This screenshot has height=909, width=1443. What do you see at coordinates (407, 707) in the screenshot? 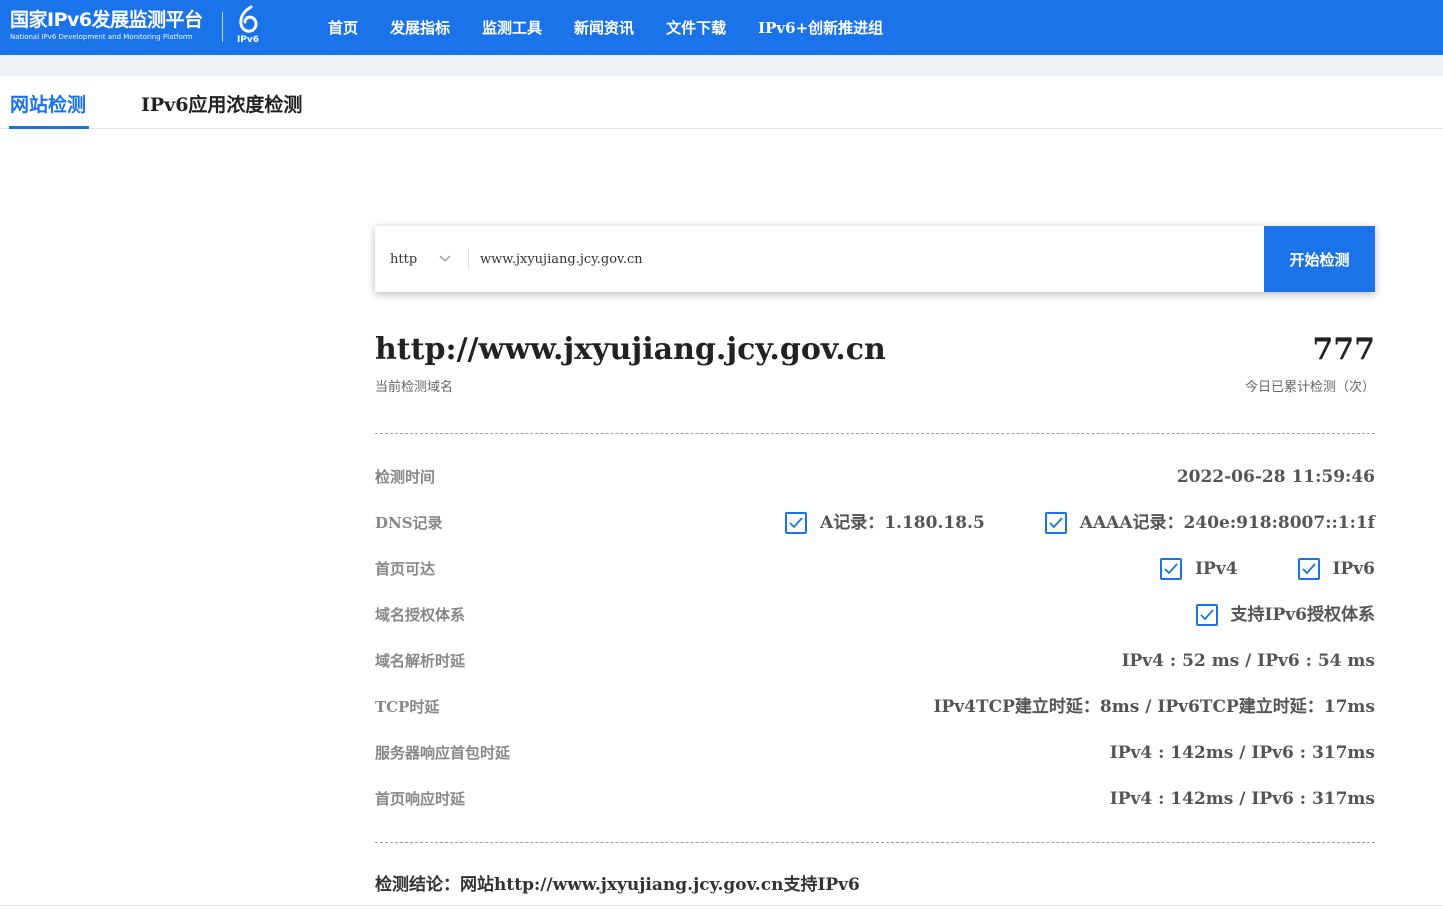
I see `row-label: TCP时延` at bounding box center [407, 707].